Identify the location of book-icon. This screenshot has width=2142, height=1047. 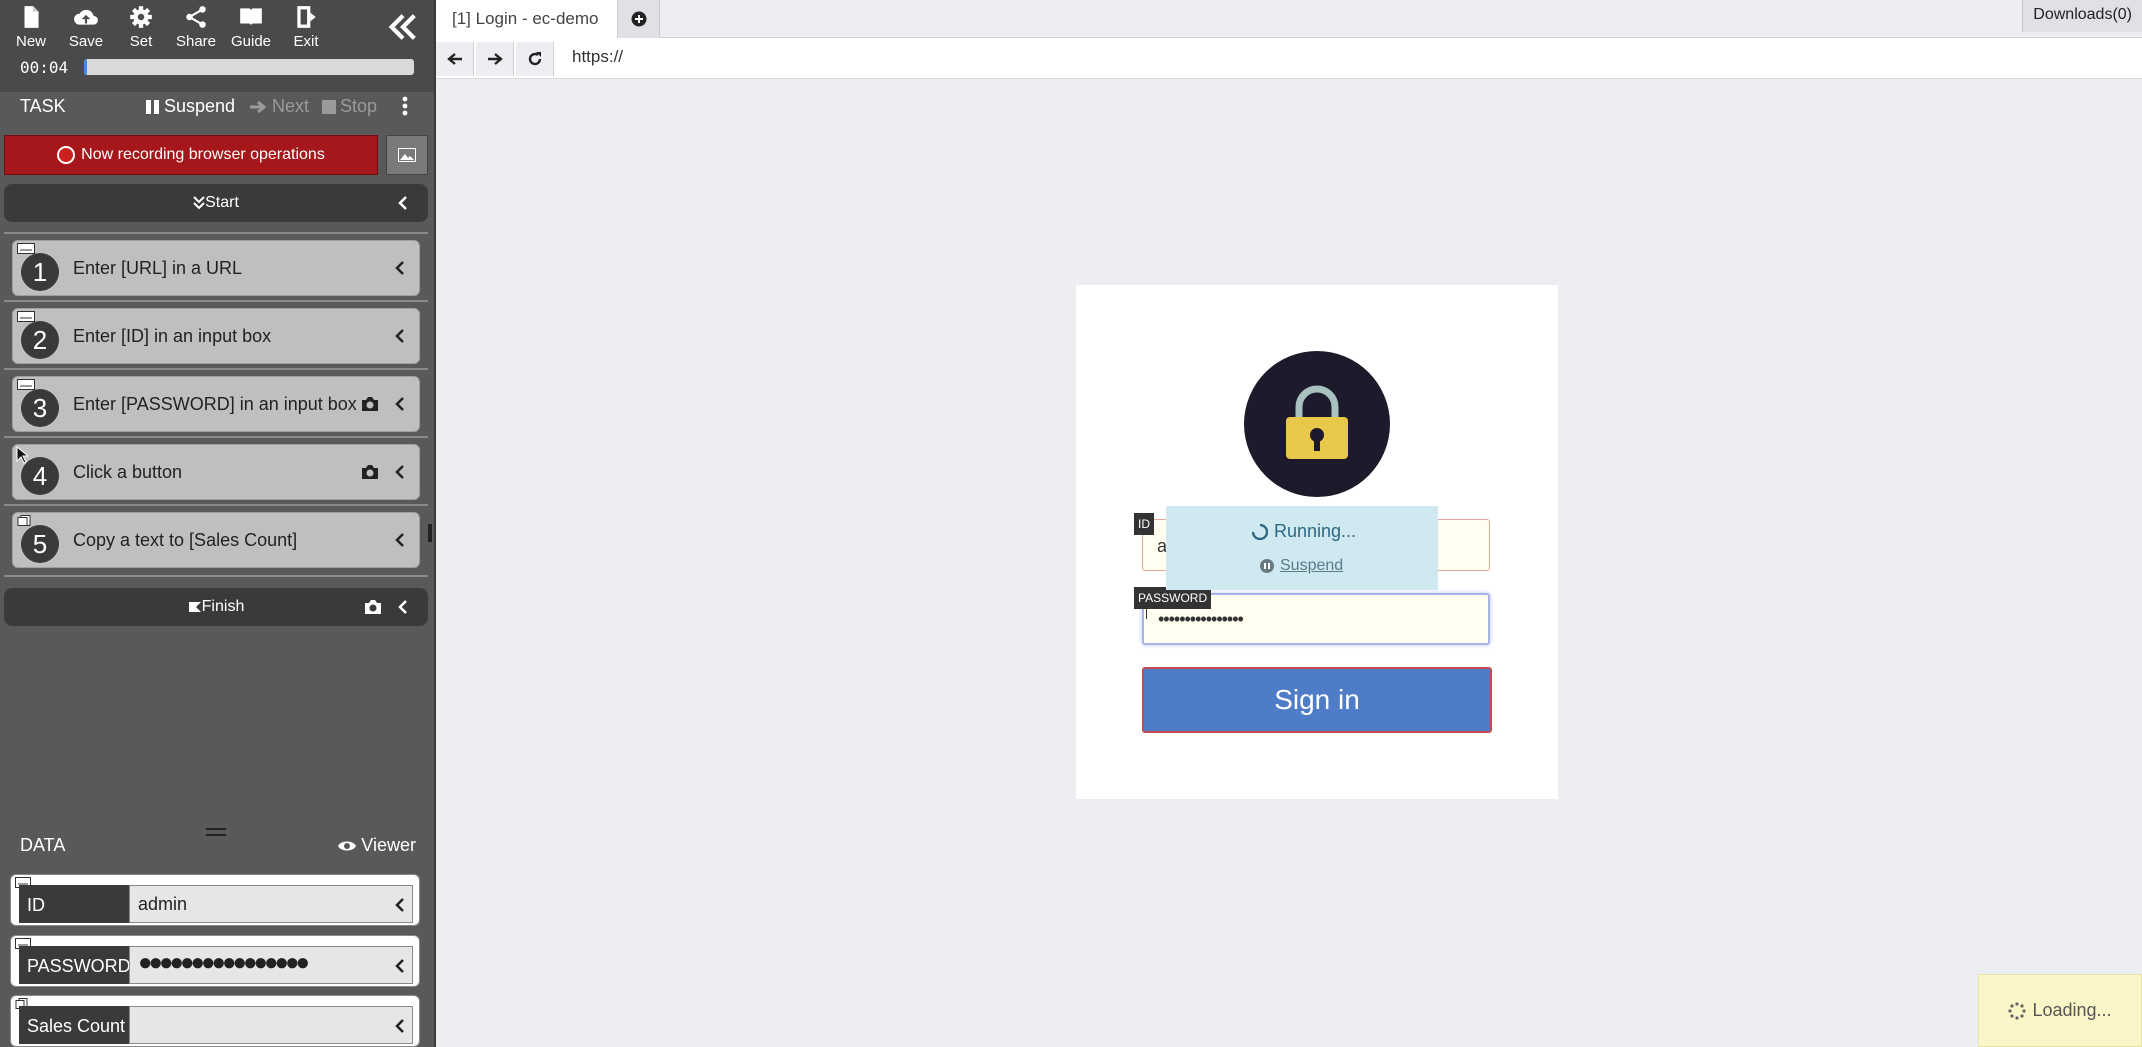
(251, 17).